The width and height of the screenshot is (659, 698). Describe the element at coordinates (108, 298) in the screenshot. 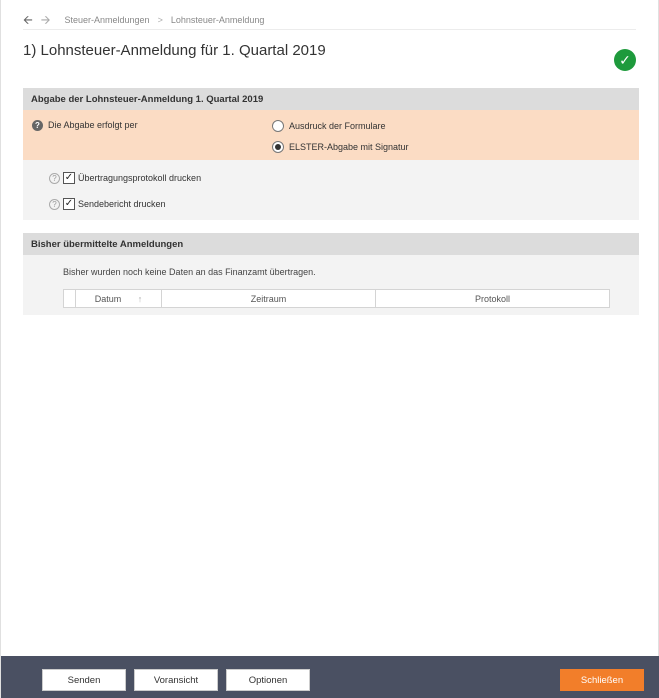

I see `column-label: Datum` at that location.